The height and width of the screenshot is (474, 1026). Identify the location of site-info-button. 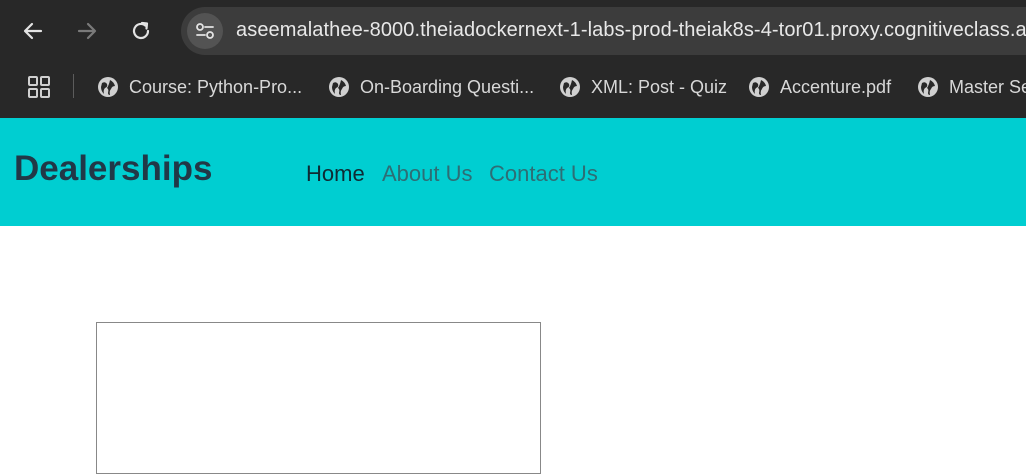
(205, 31).